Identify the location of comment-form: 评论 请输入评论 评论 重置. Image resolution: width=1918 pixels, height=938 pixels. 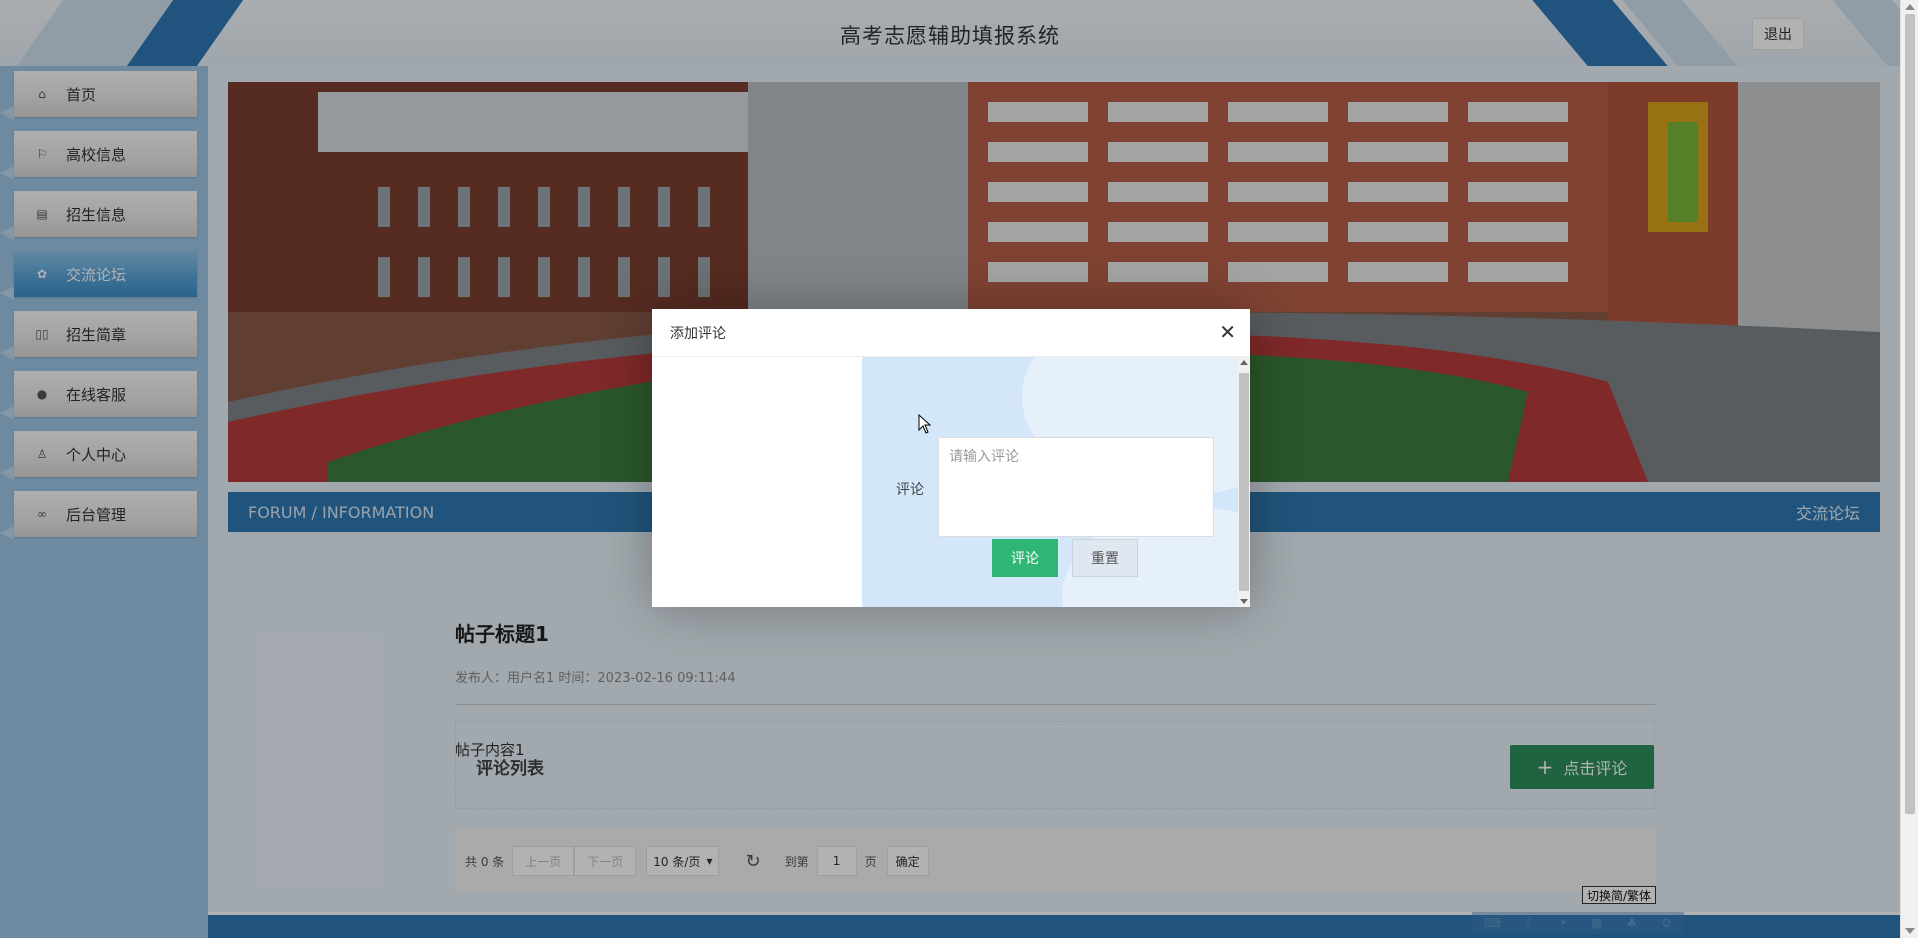
(1050, 482).